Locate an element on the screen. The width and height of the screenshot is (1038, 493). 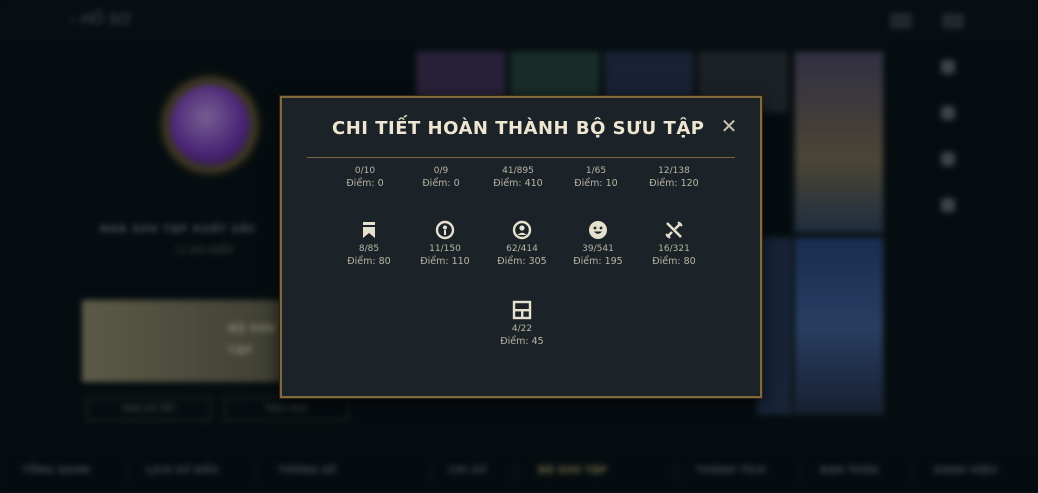
stat-cell: 41/895 Điểm: 410 is located at coordinates (518, 178).